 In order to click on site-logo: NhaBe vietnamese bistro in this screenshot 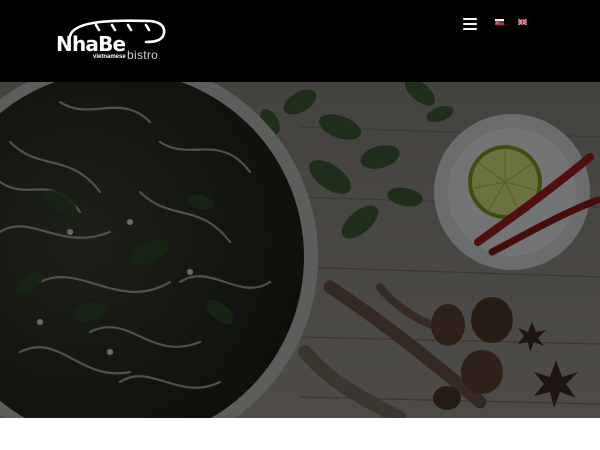, I will do `click(112, 41)`.